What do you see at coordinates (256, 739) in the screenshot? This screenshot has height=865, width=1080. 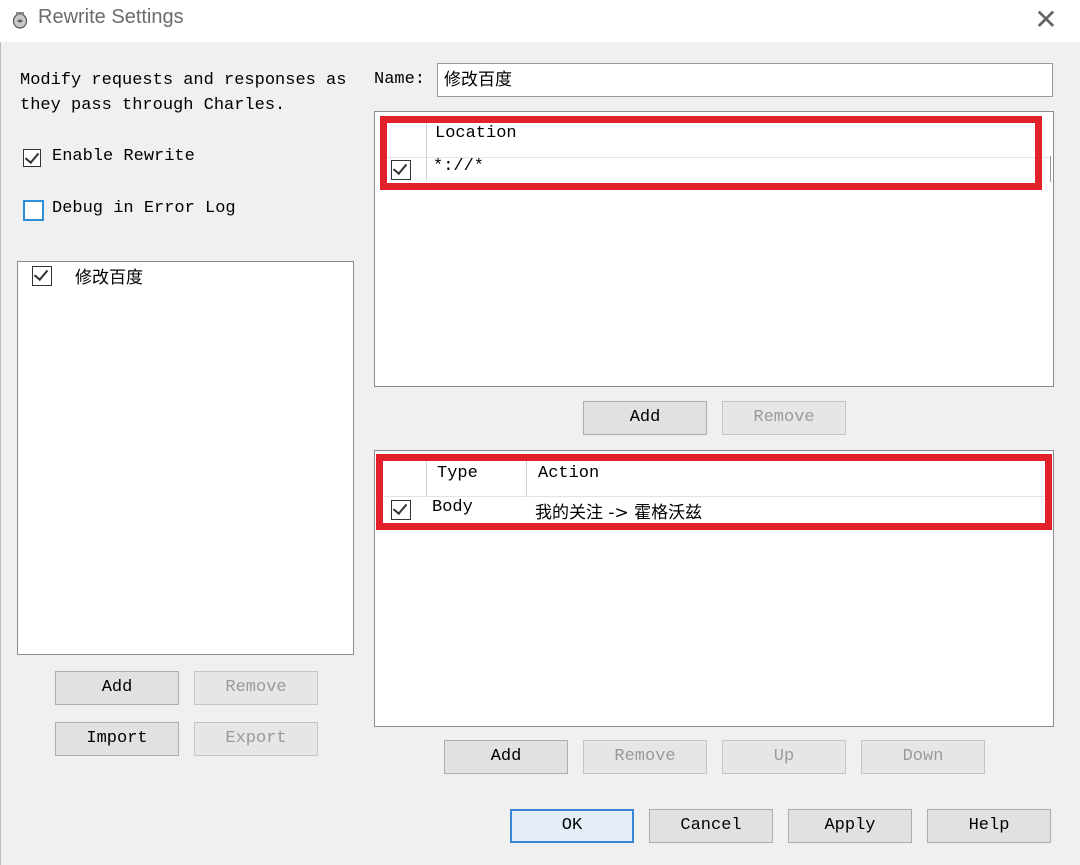 I see `export-button: Export` at bounding box center [256, 739].